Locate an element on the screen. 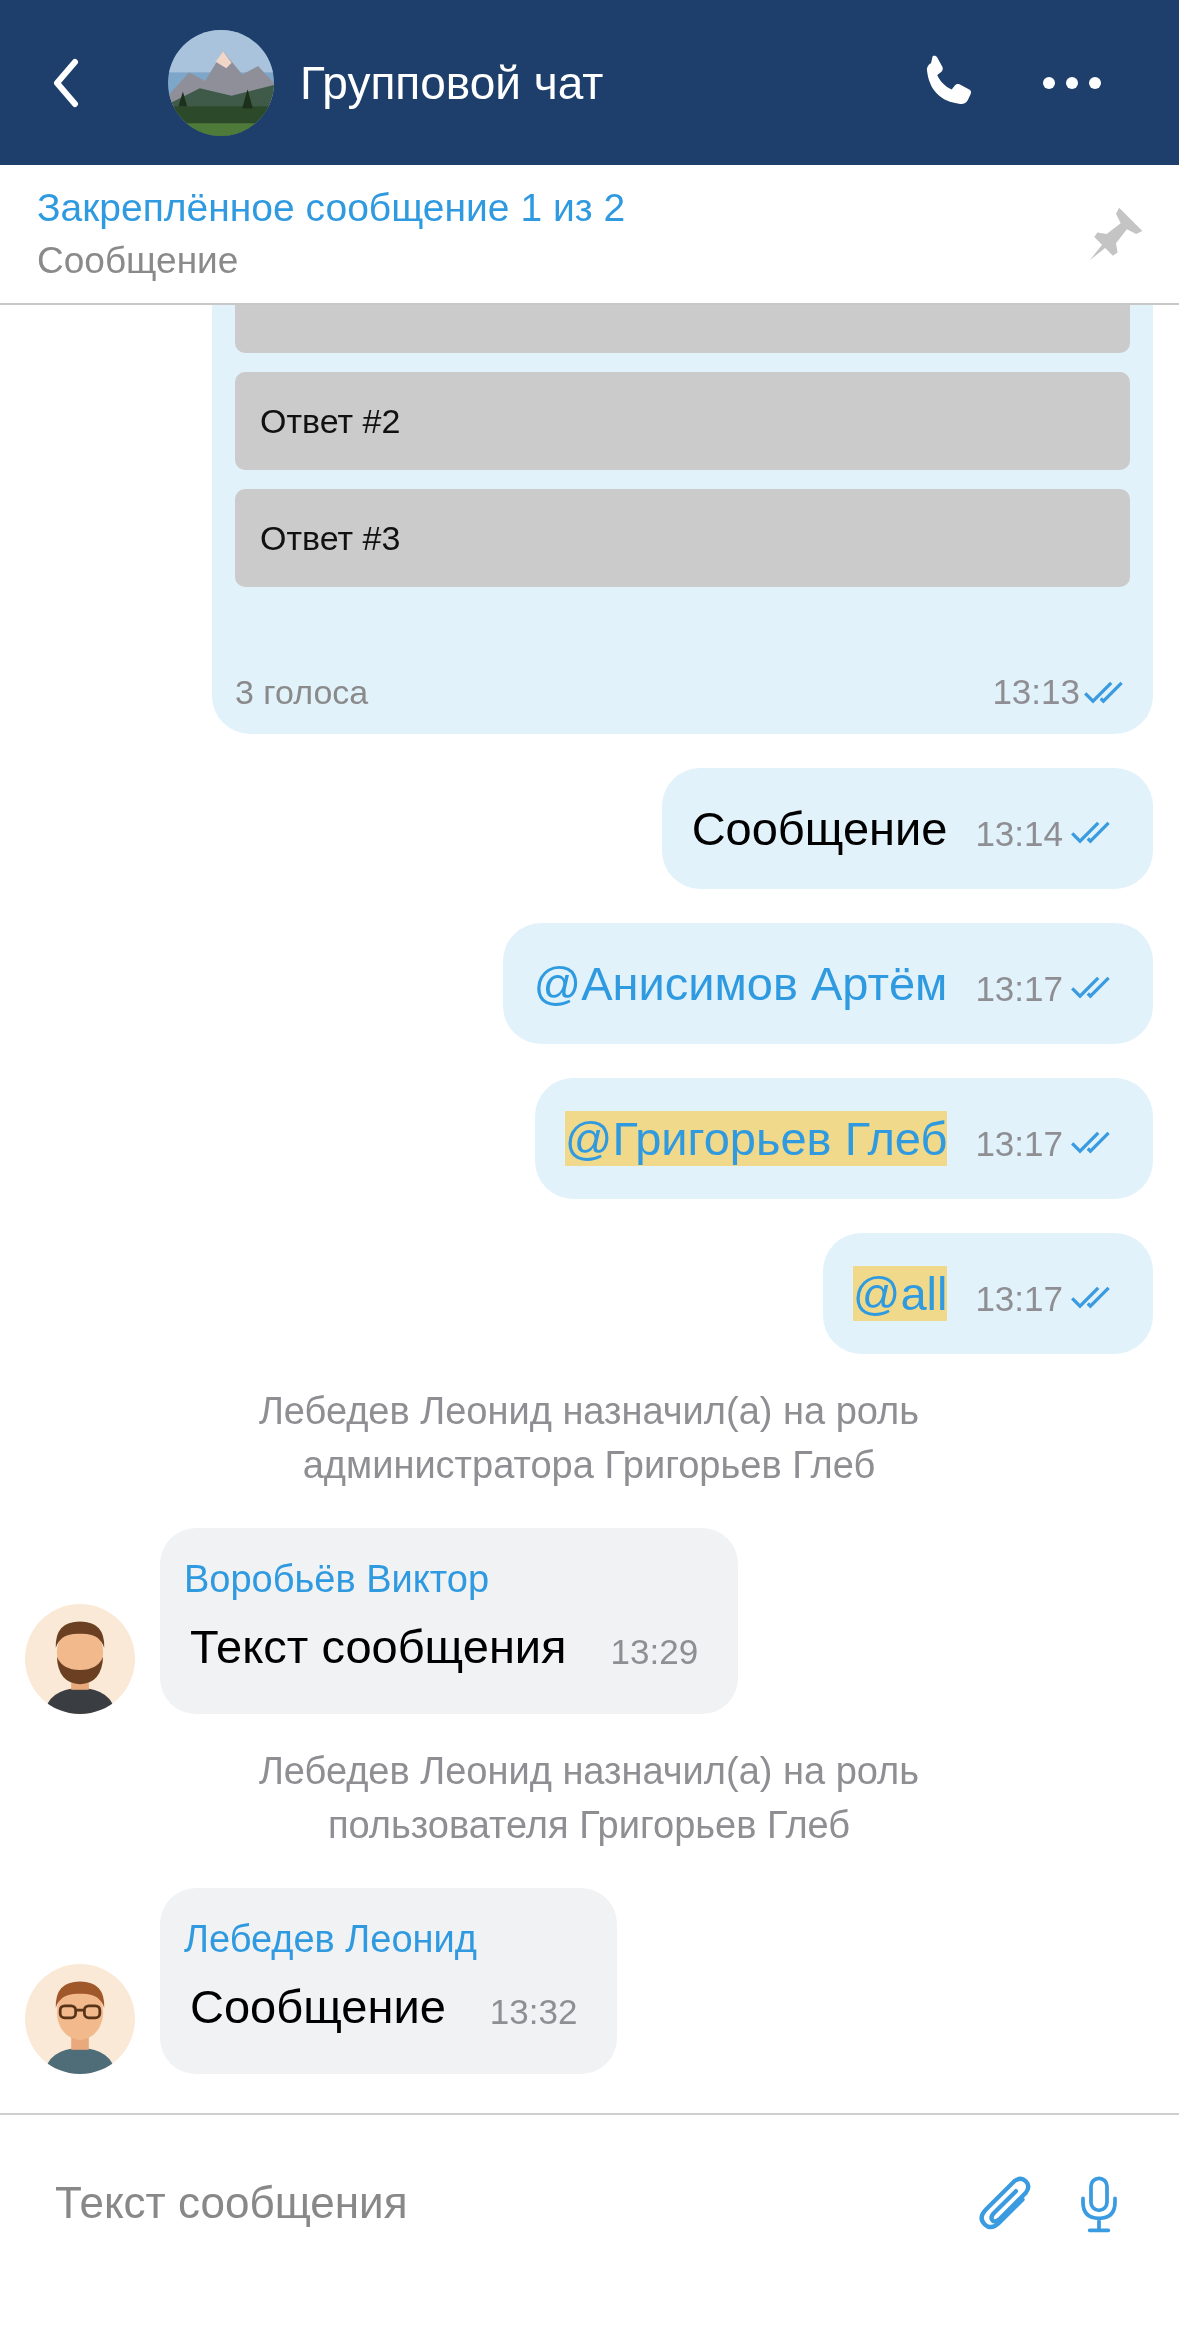  message-text: @Григорьев Глеб is located at coordinates (756, 1138).